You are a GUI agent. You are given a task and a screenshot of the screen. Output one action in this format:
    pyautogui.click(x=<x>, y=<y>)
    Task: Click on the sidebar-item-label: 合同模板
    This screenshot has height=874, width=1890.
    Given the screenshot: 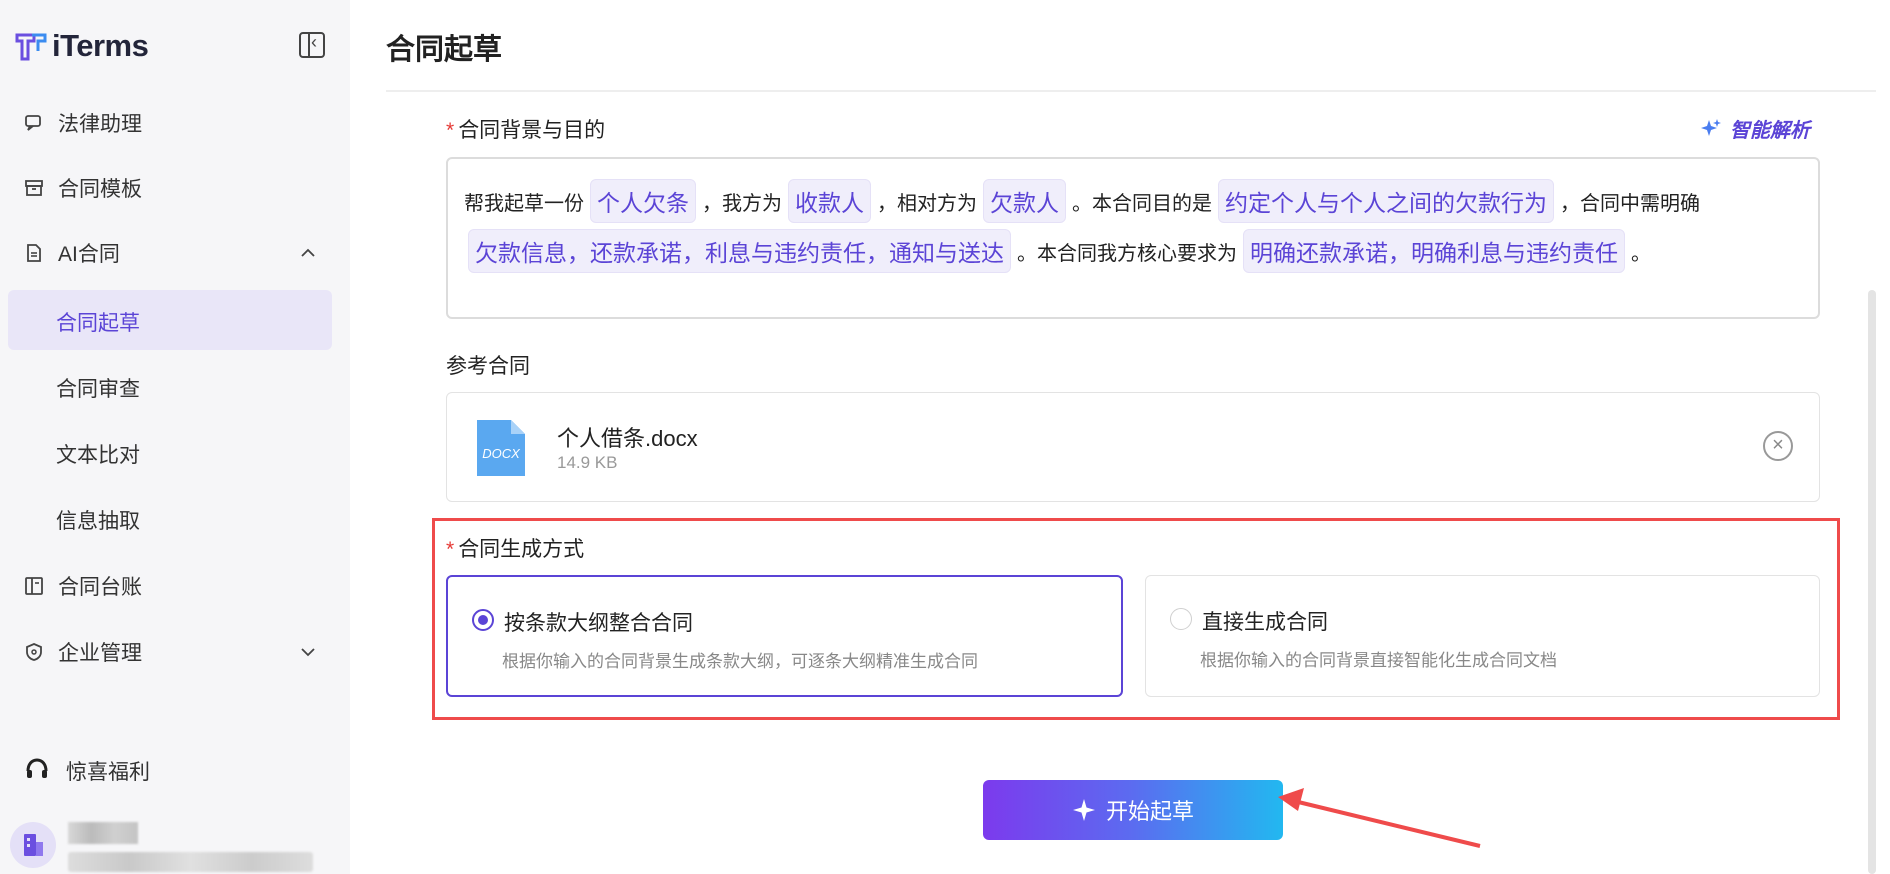 What is the action you would take?
    pyautogui.click(x=100, y=189)
    